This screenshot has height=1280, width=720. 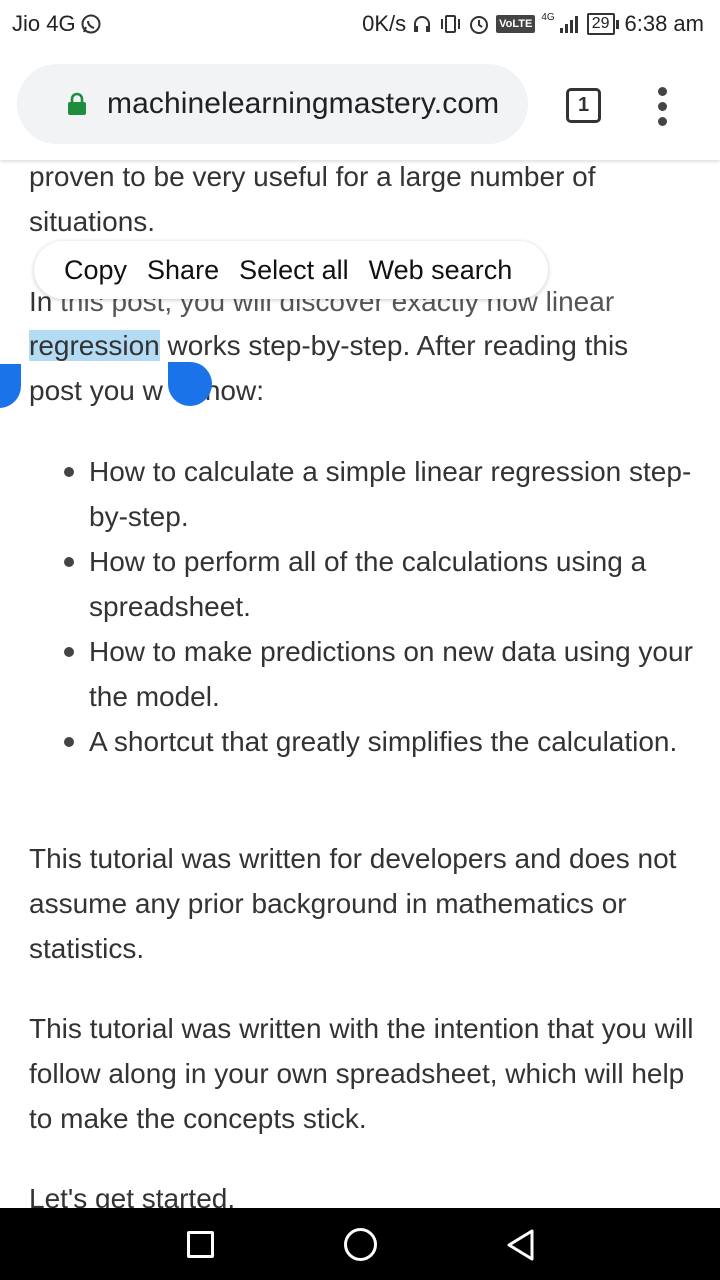 I want to click on recents-button, so click(x=200, y=1244).